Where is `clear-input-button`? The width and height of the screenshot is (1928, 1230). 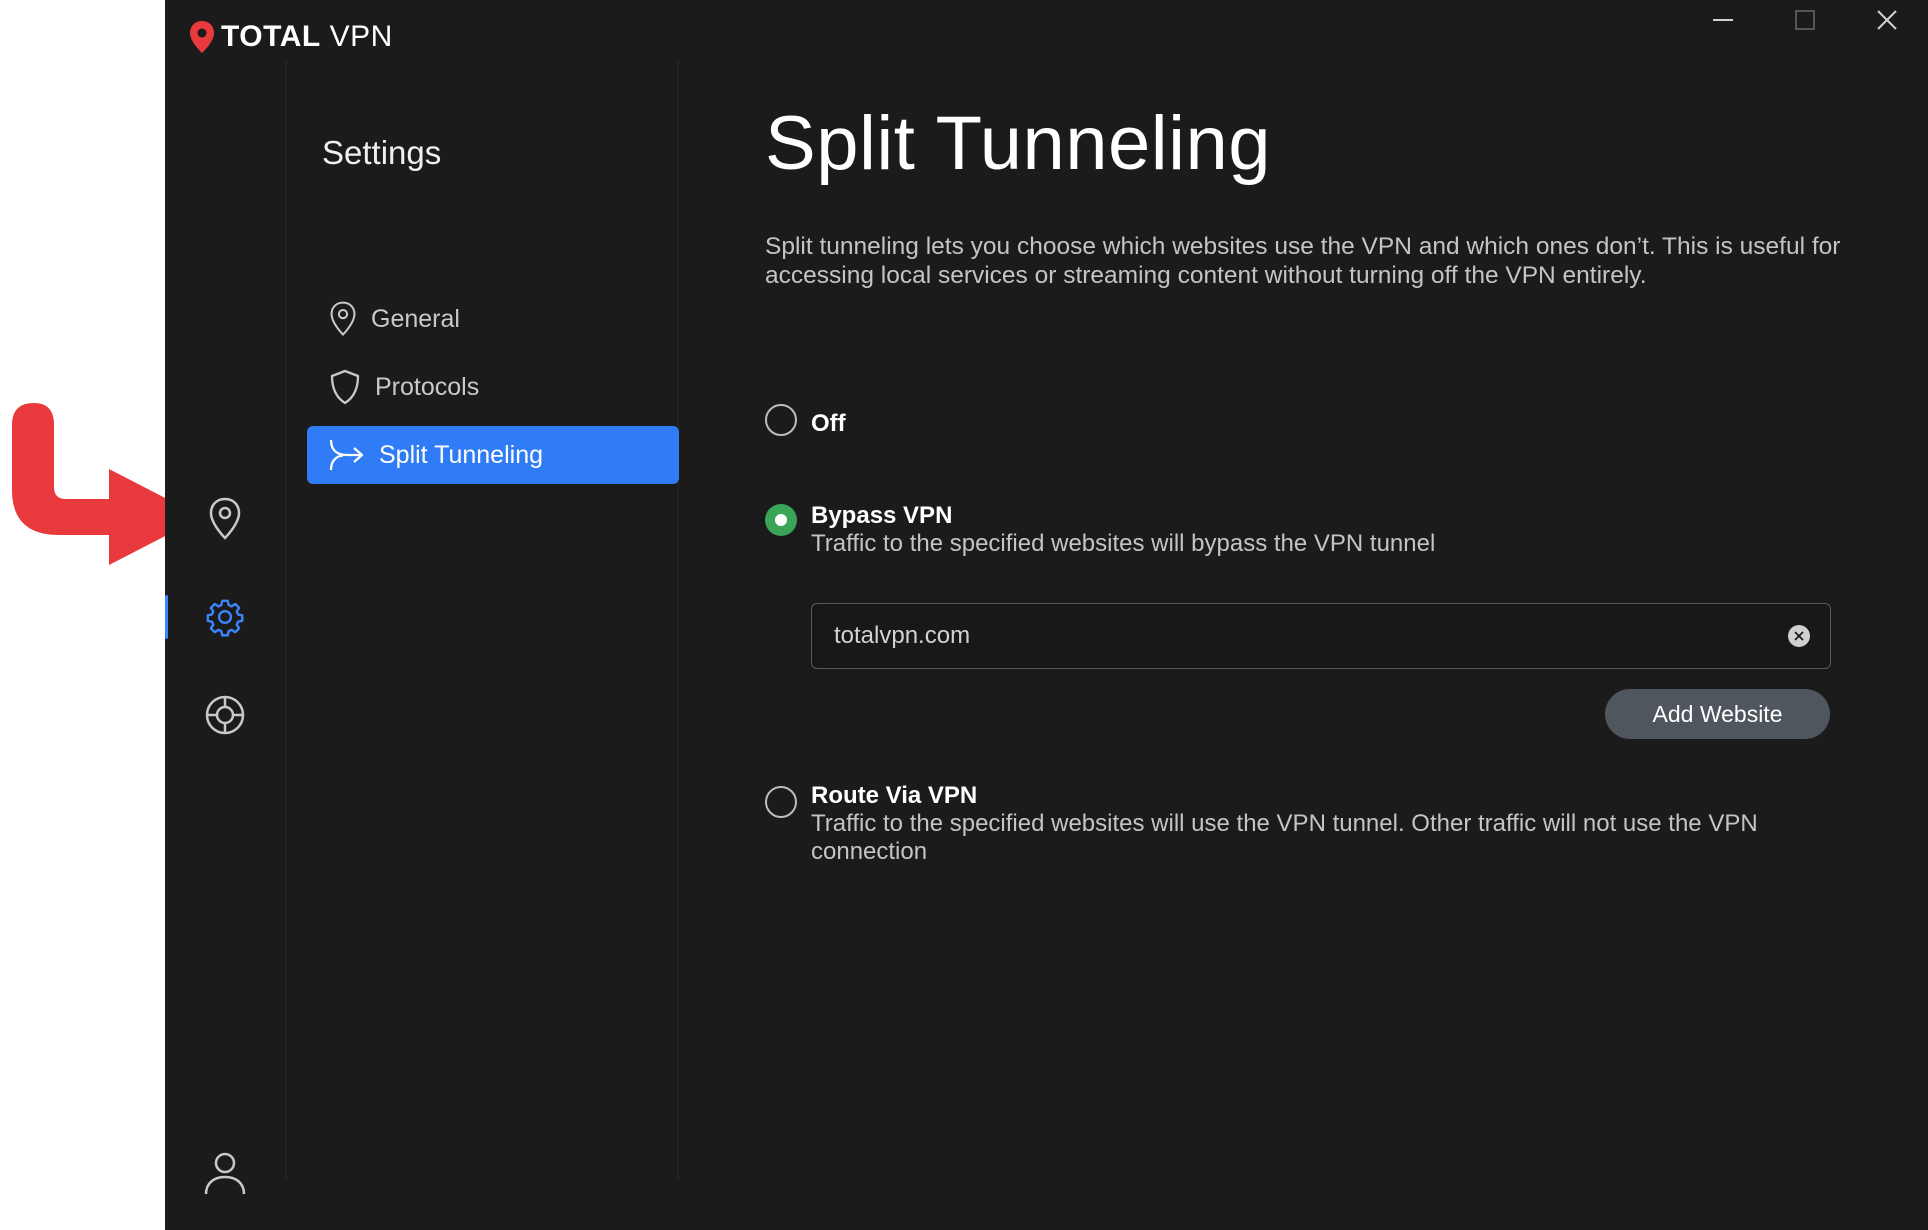 clear-input-button is located at coordinates (1799, 636).